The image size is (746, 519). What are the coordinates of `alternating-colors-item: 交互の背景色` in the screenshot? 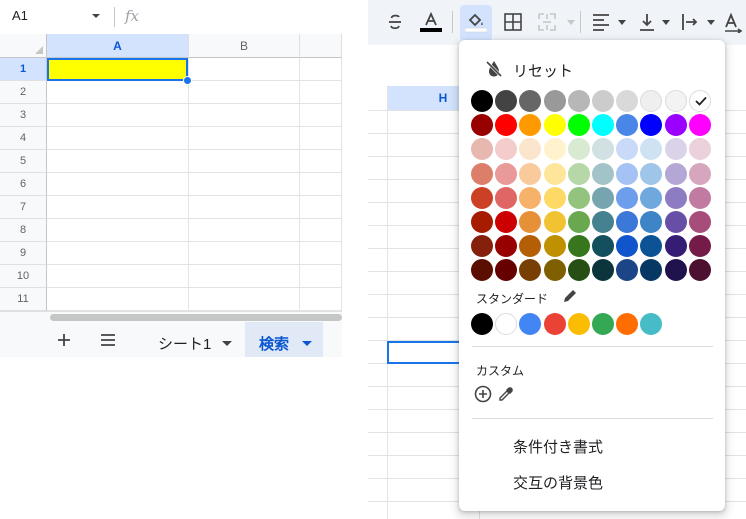 It's located at (558, 482).